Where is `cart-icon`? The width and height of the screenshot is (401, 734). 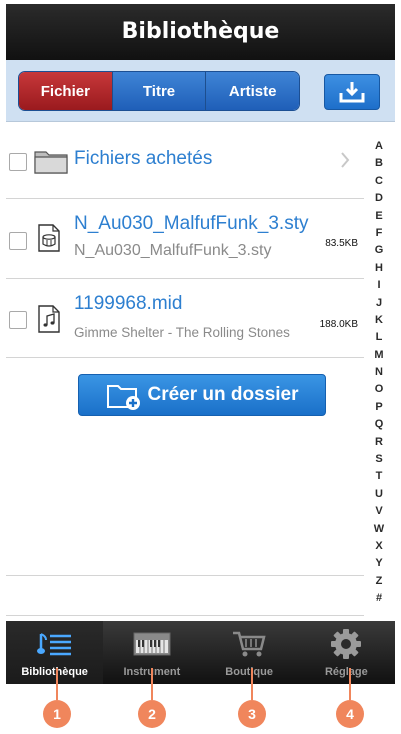 cart-icon is located at coordinates (249, 644).